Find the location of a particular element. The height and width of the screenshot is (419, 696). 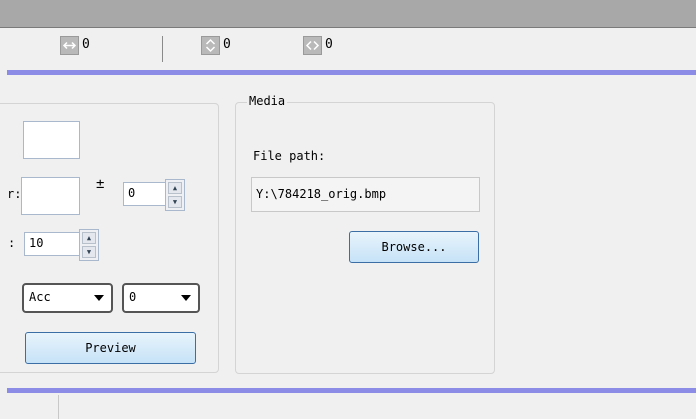

vertical-expand-value: 0 is located at coordinates (227, 44).